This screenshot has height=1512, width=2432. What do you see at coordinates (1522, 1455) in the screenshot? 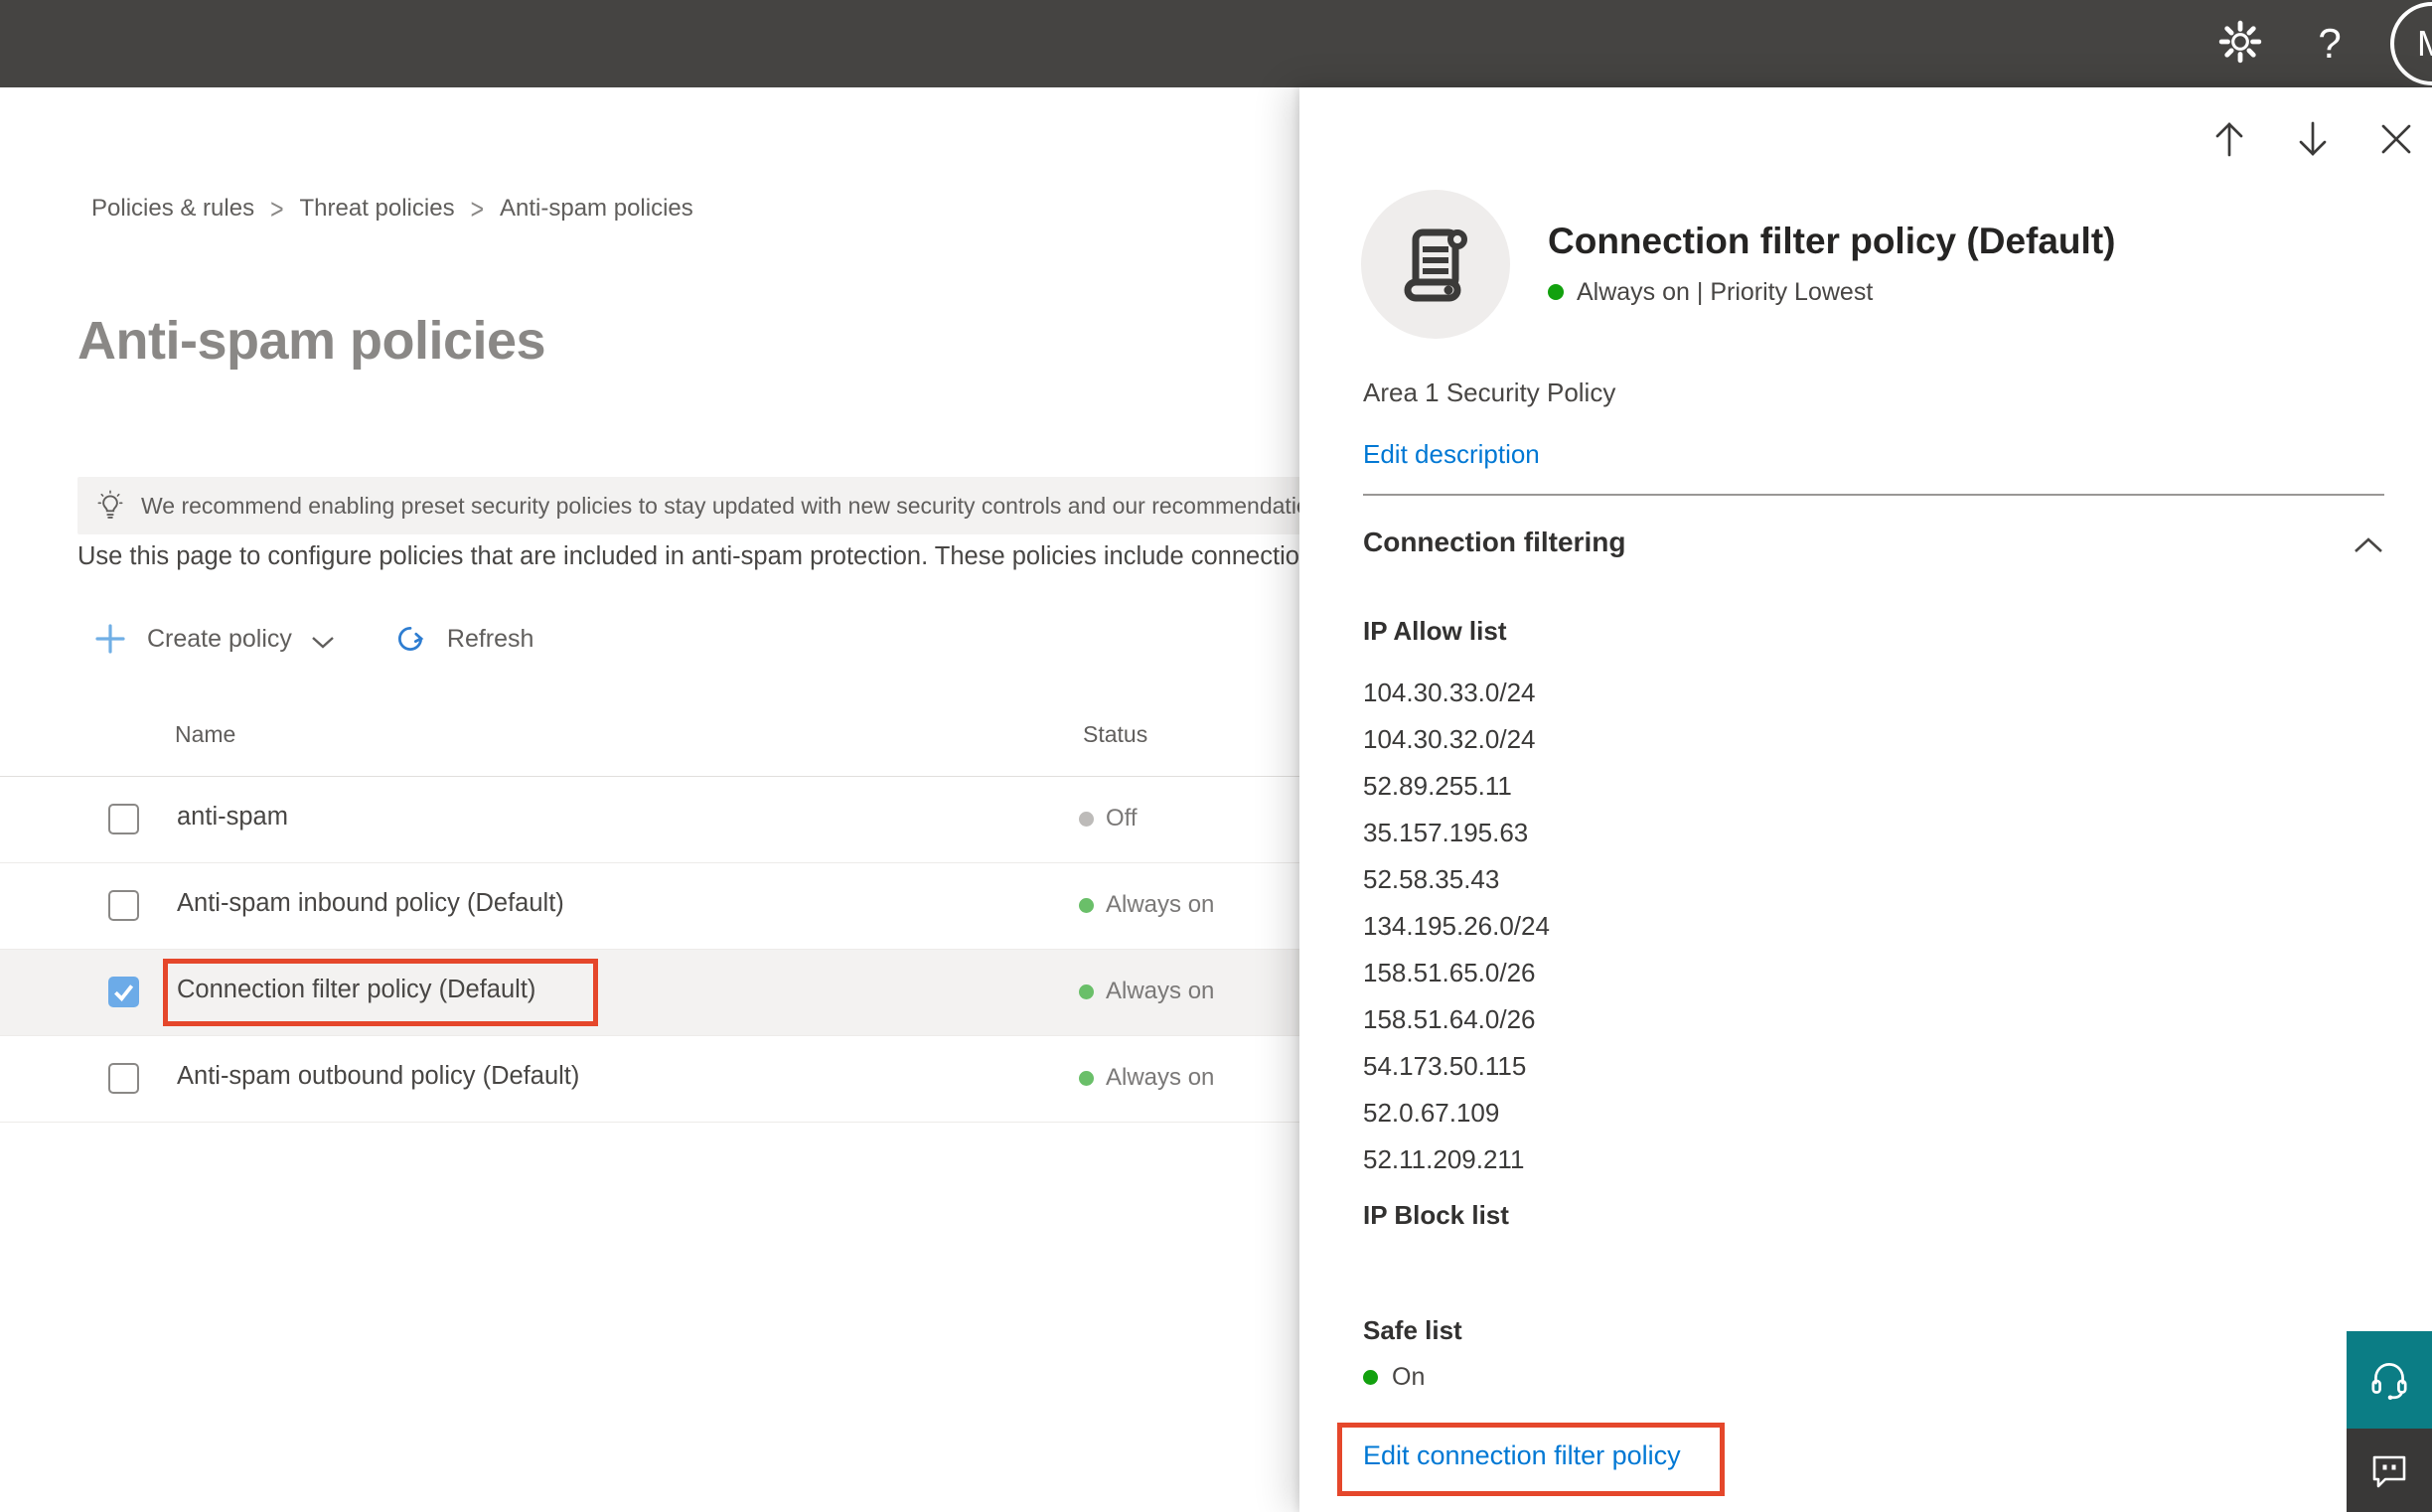
I see `edit-connection-filter-policy-link: Edit connection filter policy` at bounding box center [1522, 1455].